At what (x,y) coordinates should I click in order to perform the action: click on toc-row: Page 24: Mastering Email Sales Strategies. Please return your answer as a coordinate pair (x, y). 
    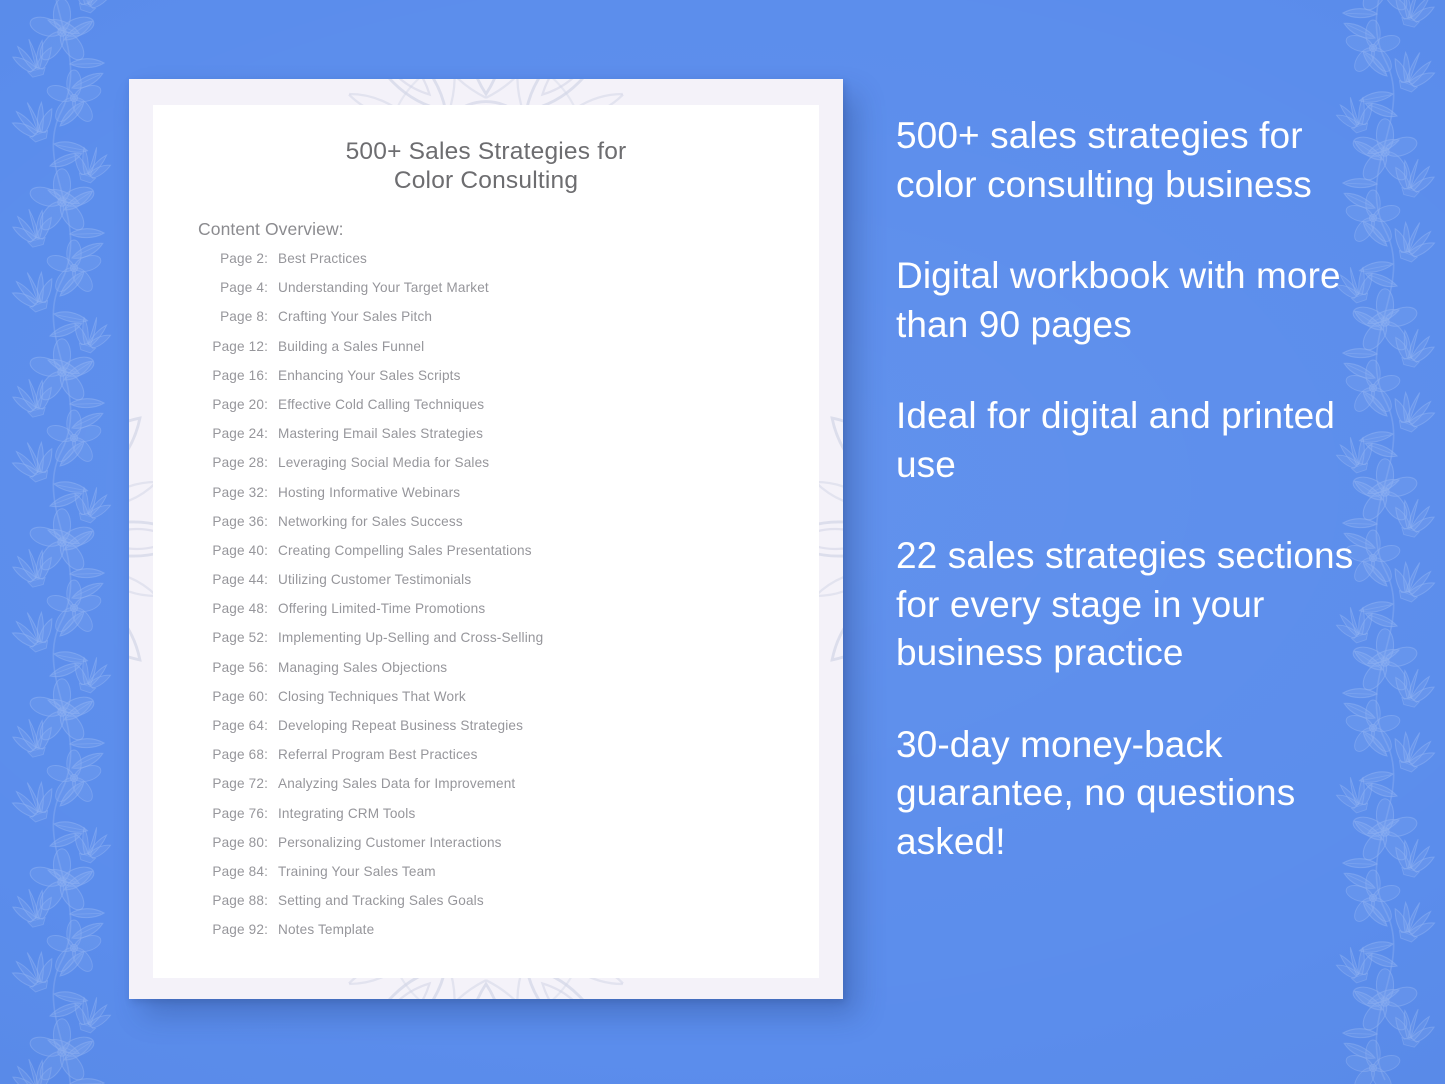
    Looking at the image, I should click on (496, 440).